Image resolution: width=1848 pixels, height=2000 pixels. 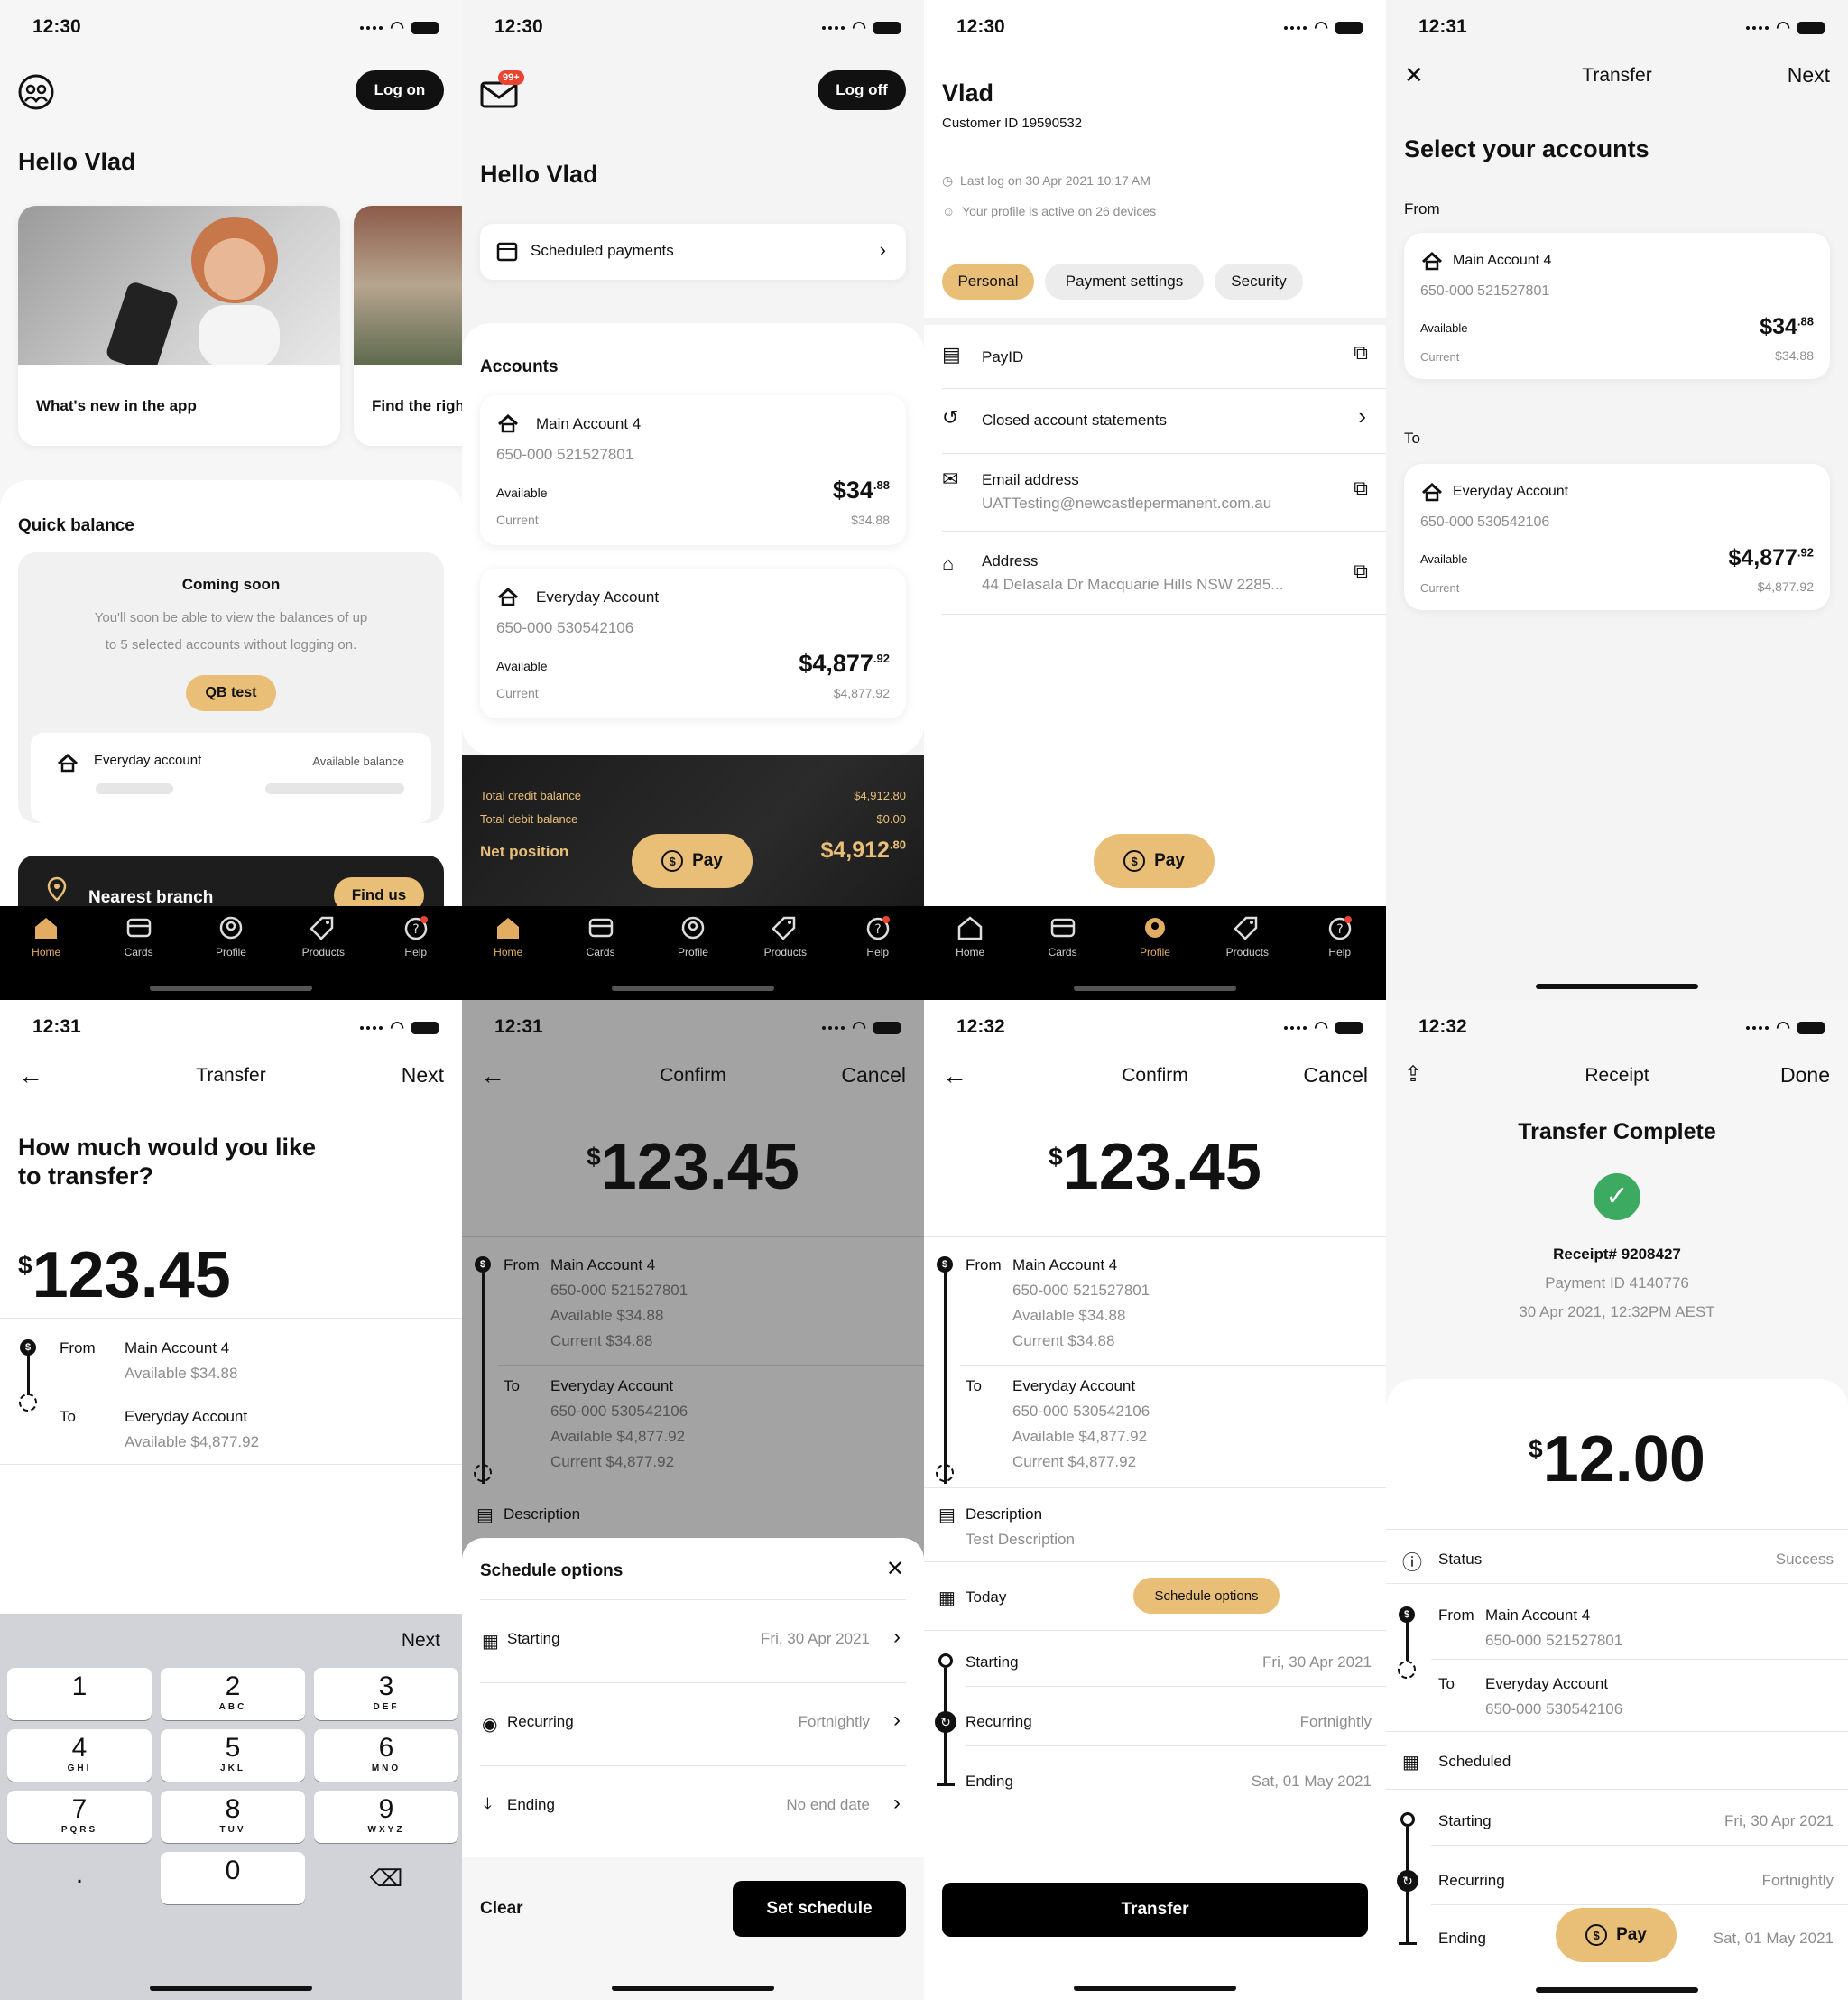 What do you see at coordinates (501, 1909) in the screenshot?
I see `clear-button: Clear` at bounding box center [501, 1909].